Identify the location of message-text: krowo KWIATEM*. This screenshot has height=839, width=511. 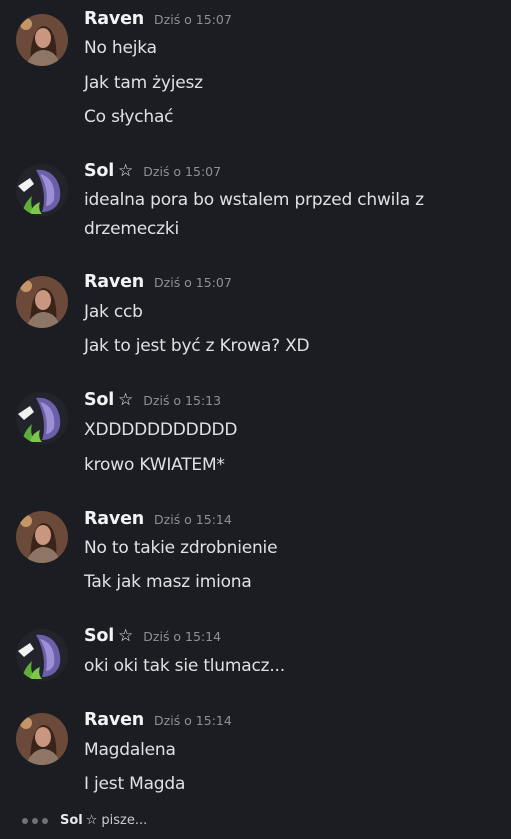
(289, 465).